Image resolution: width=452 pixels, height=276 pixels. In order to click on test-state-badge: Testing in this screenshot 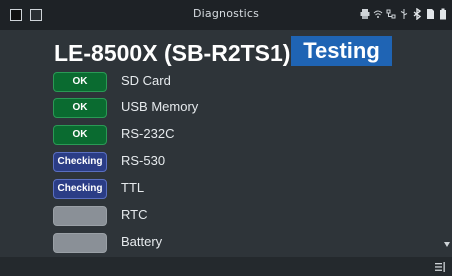, I will do `click(341, 51)`.